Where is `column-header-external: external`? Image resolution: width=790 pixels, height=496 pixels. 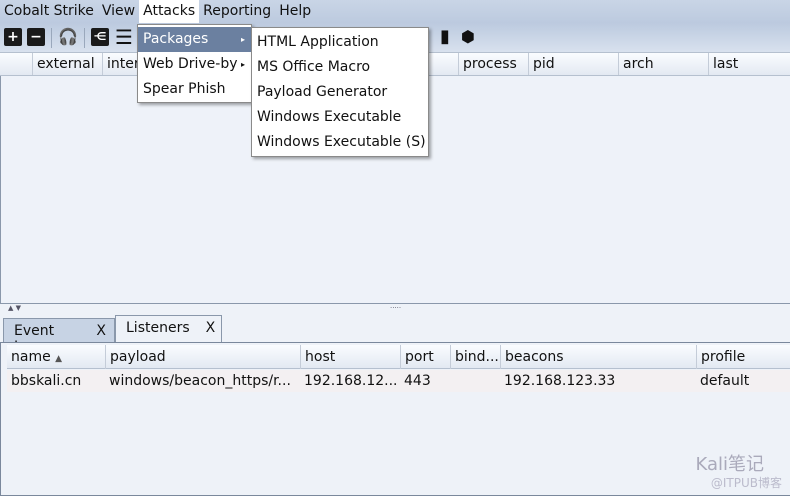 column-header-external: external is located at coordinates (67, 64).